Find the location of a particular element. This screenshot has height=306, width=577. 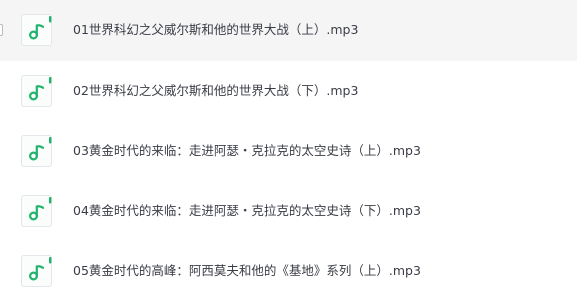

file-name: 03黄金时代的来临：走进阿瑟・克拉克的太空史诗（上）.mp3 is located at coordinates (247, 151).